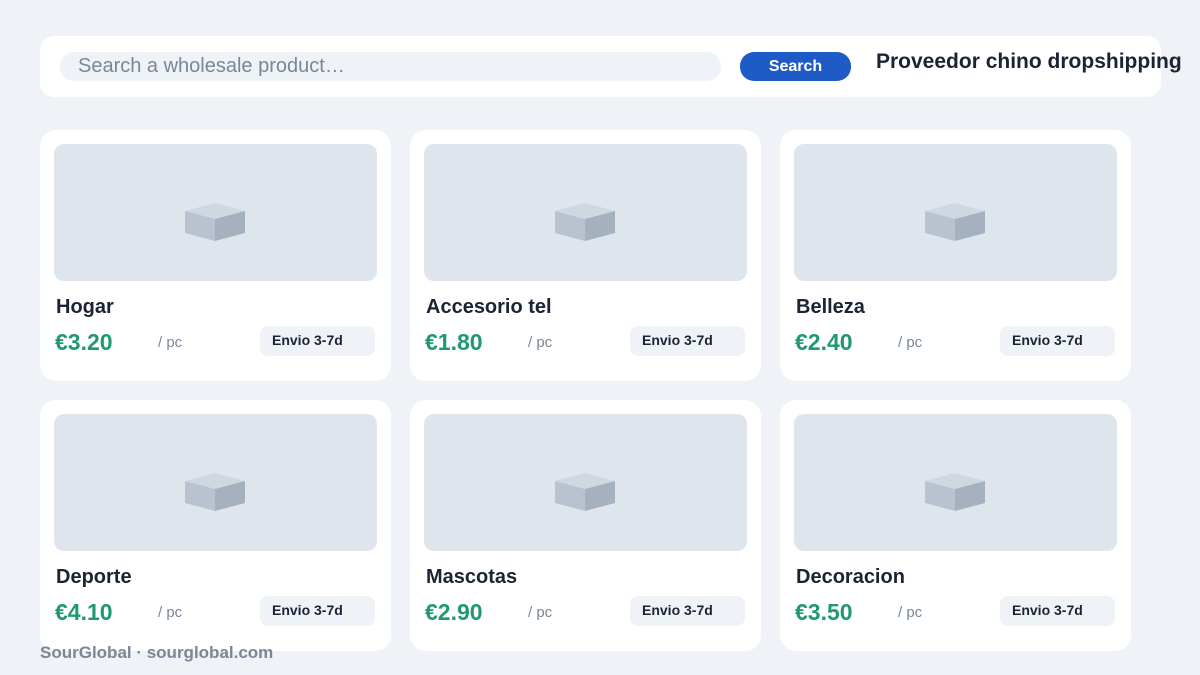  I want to click on search-input, so click(390, 66).